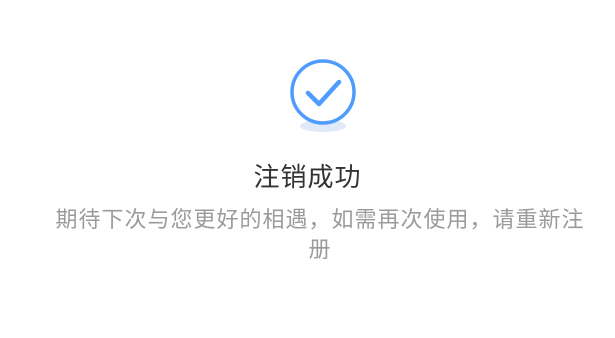 This screenshot has width=615, height=338. I want to click on check-circle-icon, so click(323, 94).